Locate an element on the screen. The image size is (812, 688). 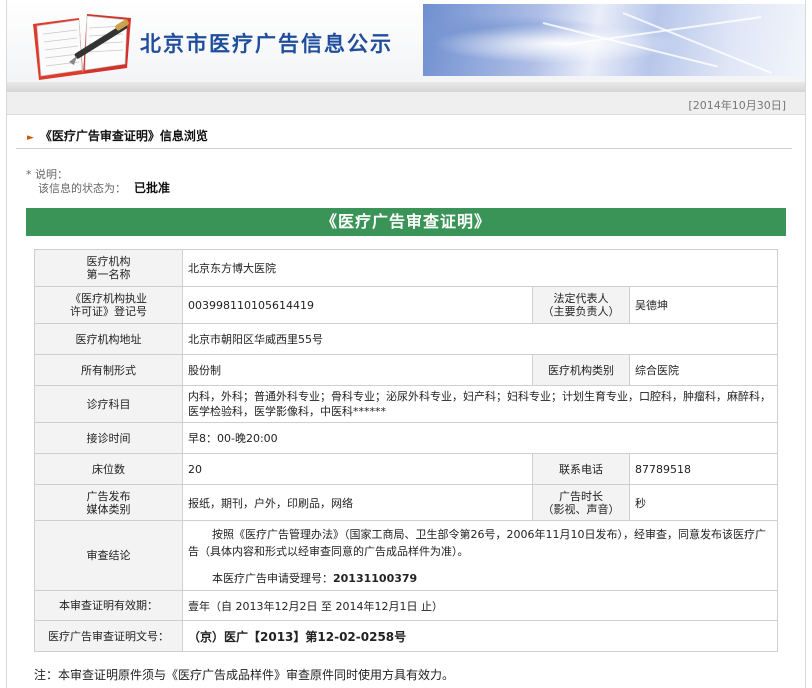
hours-value: 早8：00-晚20:00 is located at coordinates (480, 438).